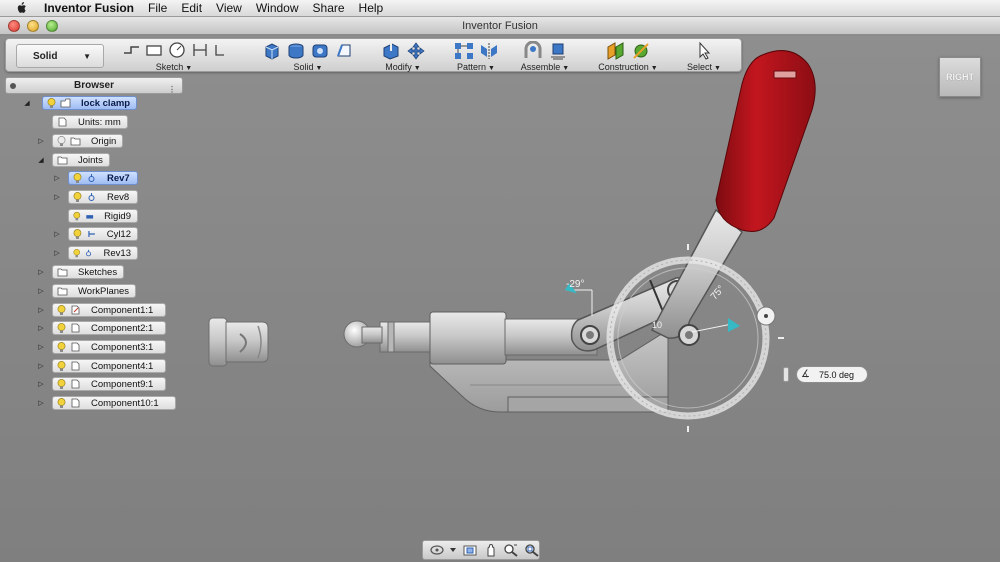 Image resolution: width=1000 pixels, height=562 pixels. Describe the element at coordinates (118, 178) in the screenshot. I see `tree-node-label: Rev7` at that location.